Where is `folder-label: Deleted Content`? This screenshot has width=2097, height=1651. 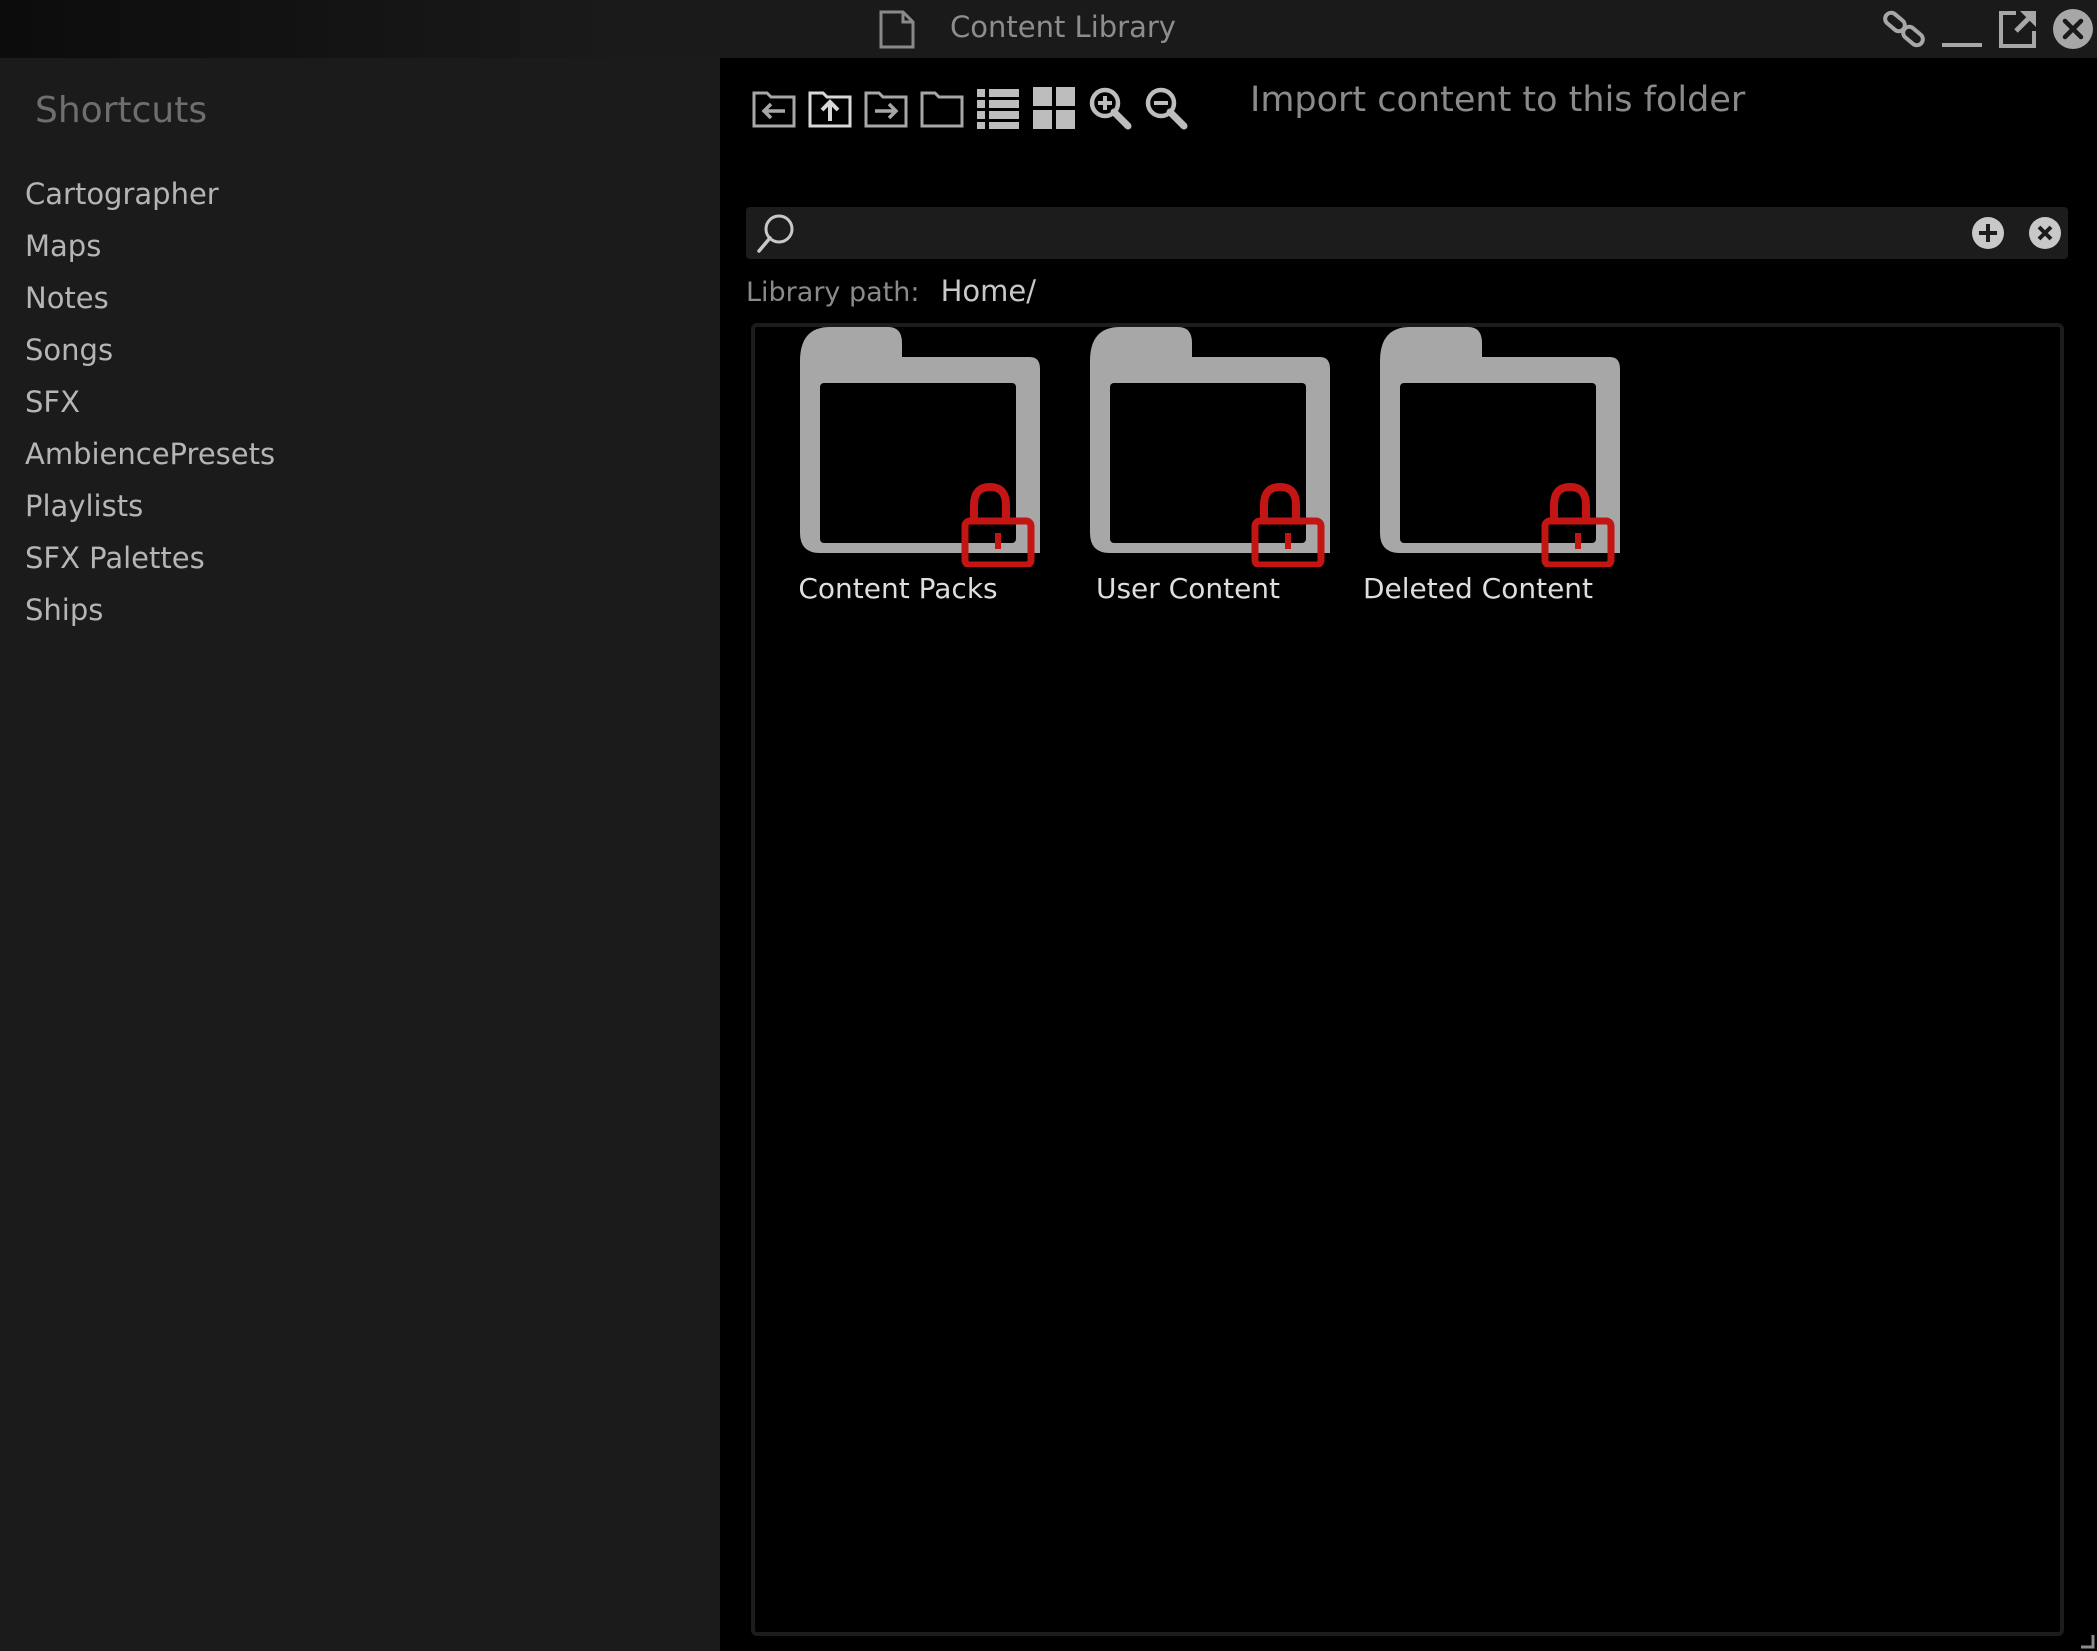
folder-label: Deleted Content is located at coordinates (1478, 588).